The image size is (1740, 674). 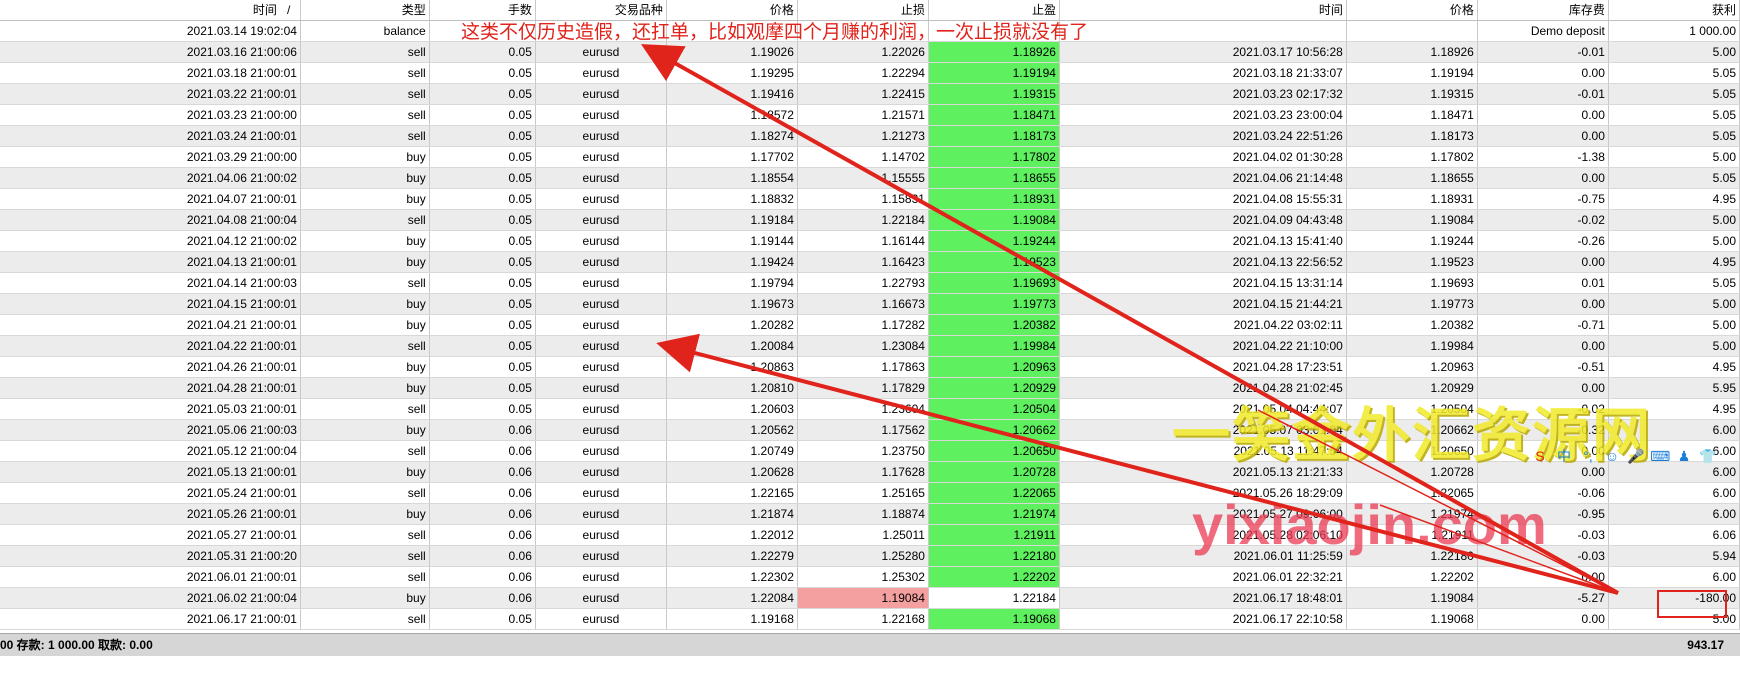 I want to click on loss-highlight-box, so click(x=1692, y=604).